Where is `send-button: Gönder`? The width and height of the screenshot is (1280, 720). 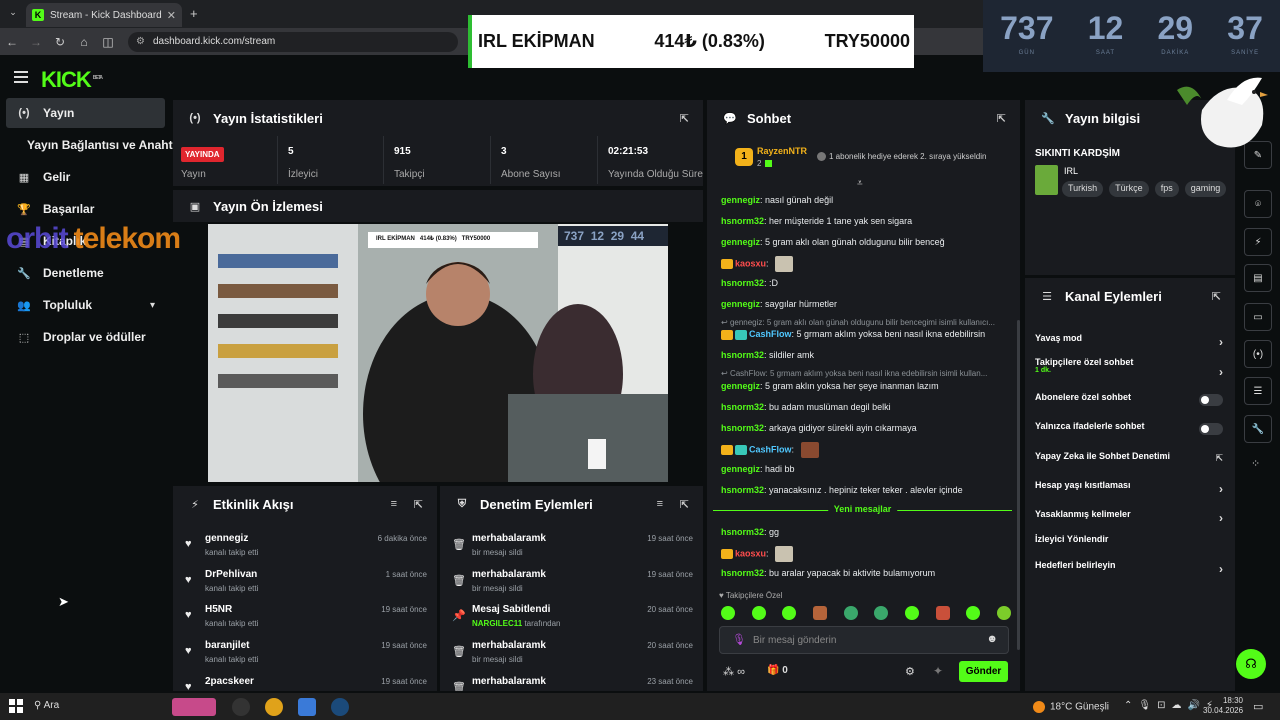
send-button: Gönder is located at coordinates (983, 671).